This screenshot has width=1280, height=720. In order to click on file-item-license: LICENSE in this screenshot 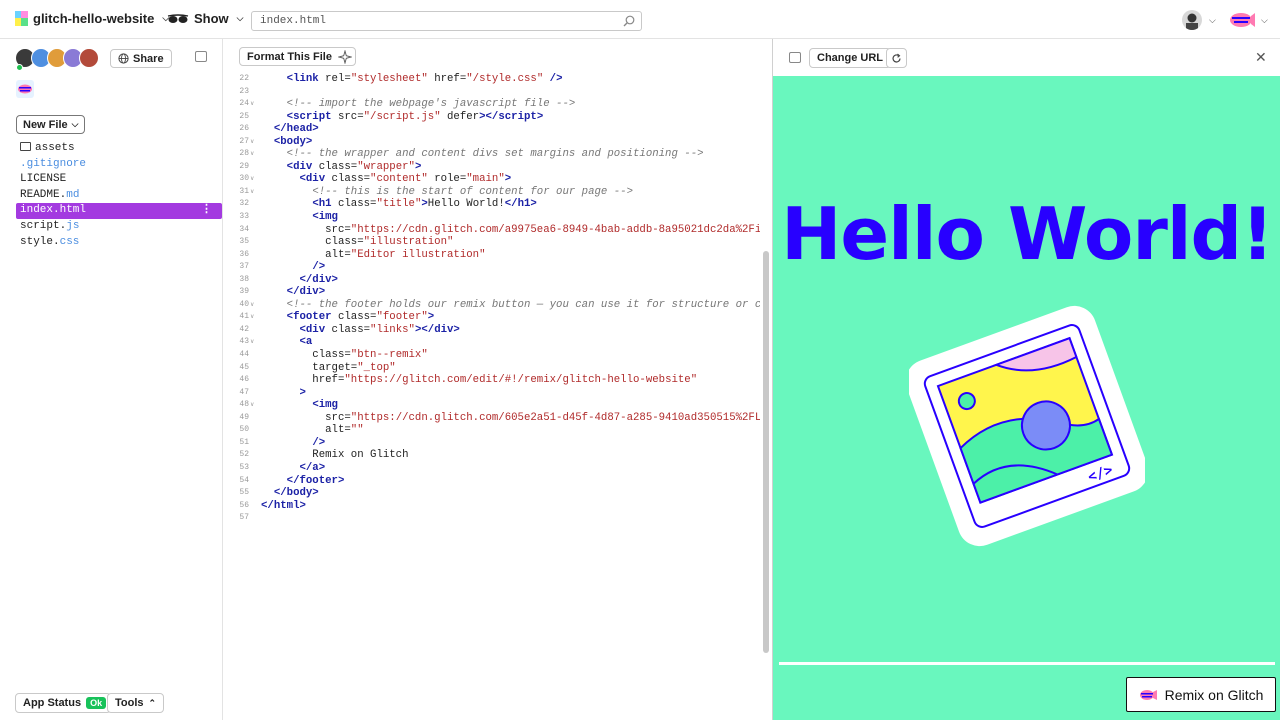, I will do `click(119, 180)`.